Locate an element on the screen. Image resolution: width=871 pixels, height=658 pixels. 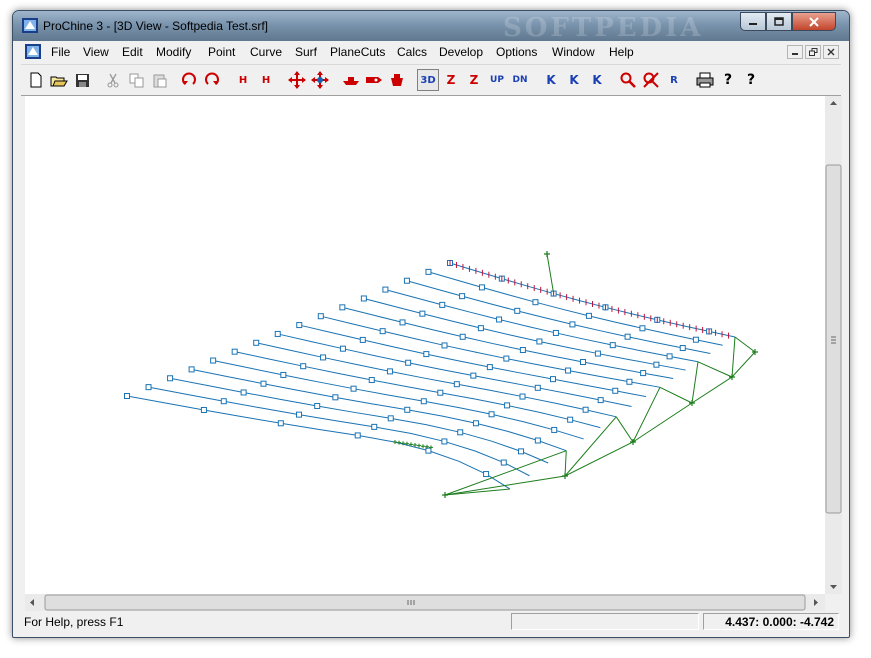
menu-edit: Edit is located at coordinates (132, 52).